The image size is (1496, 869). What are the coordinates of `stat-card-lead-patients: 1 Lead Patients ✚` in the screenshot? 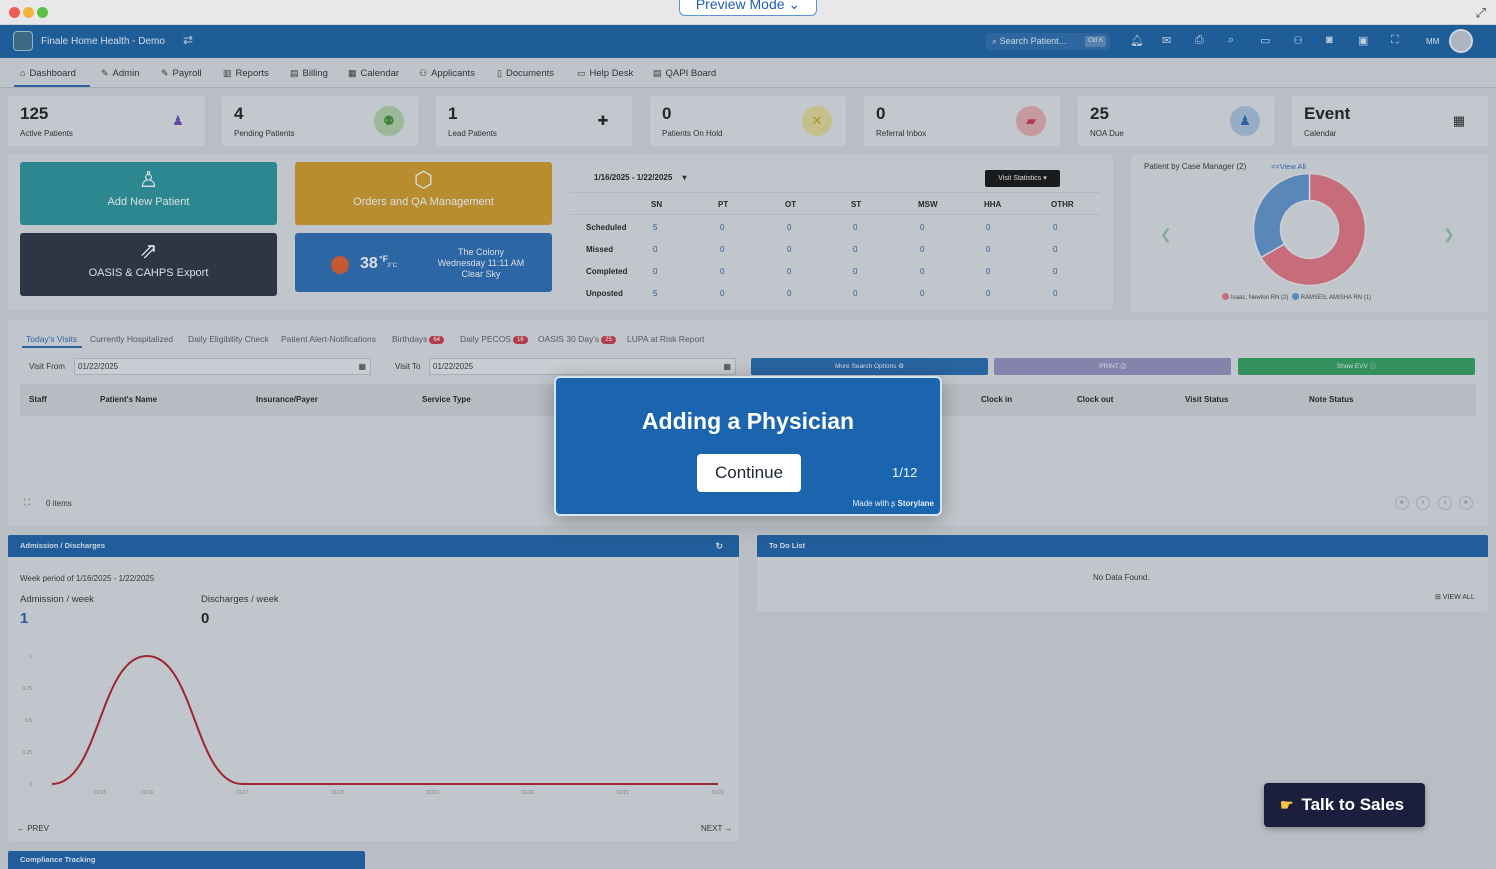 It's located at (534, 121).